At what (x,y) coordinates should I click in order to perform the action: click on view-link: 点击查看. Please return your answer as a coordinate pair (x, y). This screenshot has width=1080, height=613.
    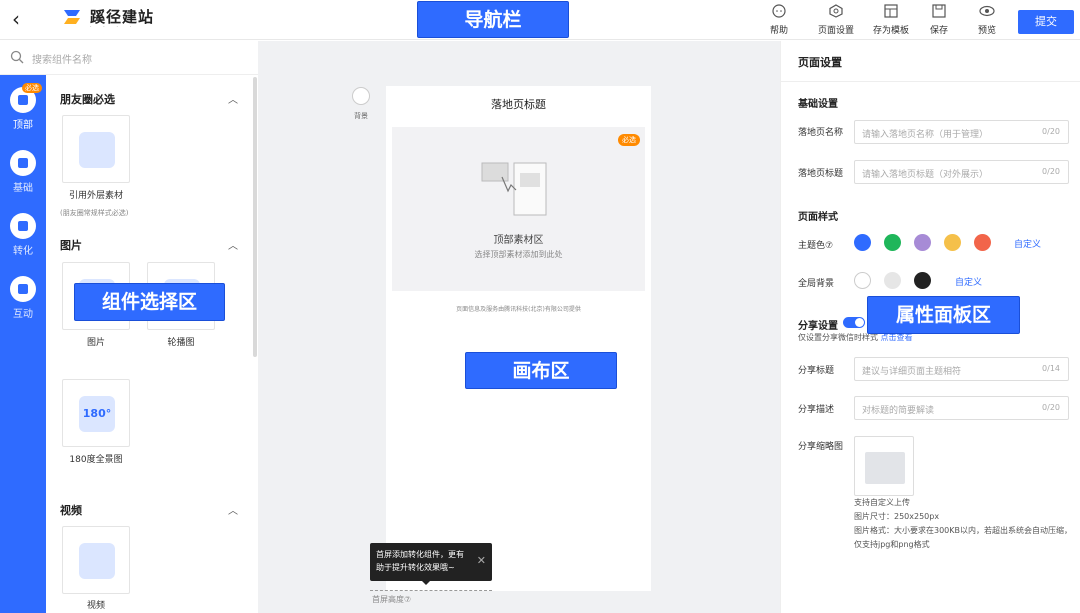
    Looking at the image, I should click on (897, 337).